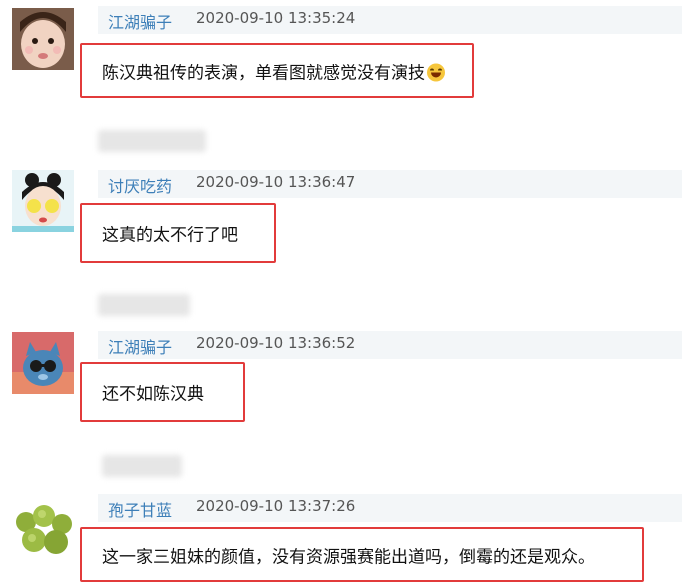 The width and height of the screenshot is (682, 584). What do you see at coordinates (276, 182) in the screenshot?
I see `comment-timestamp: 2020-09-10 13:36:47` at bounding box center [276, 182].